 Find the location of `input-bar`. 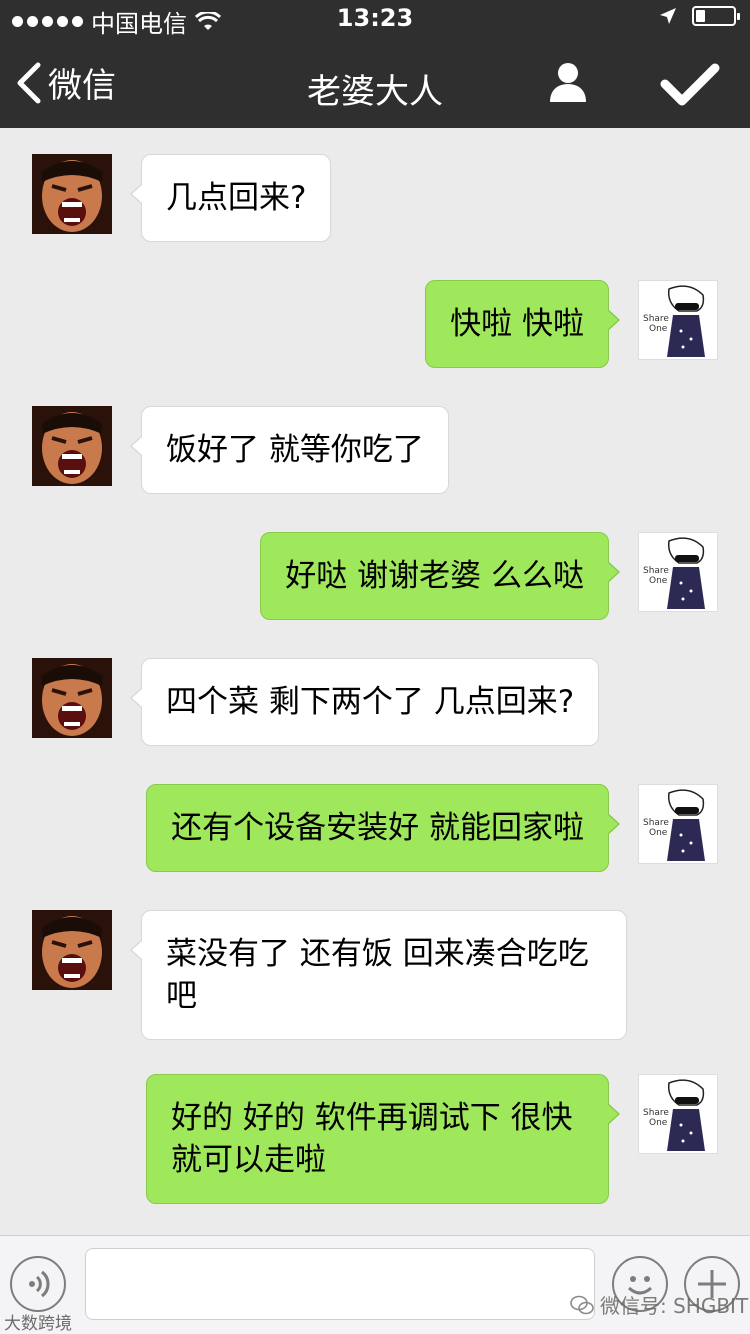

input-bar is located at coordinates (375, 1284).